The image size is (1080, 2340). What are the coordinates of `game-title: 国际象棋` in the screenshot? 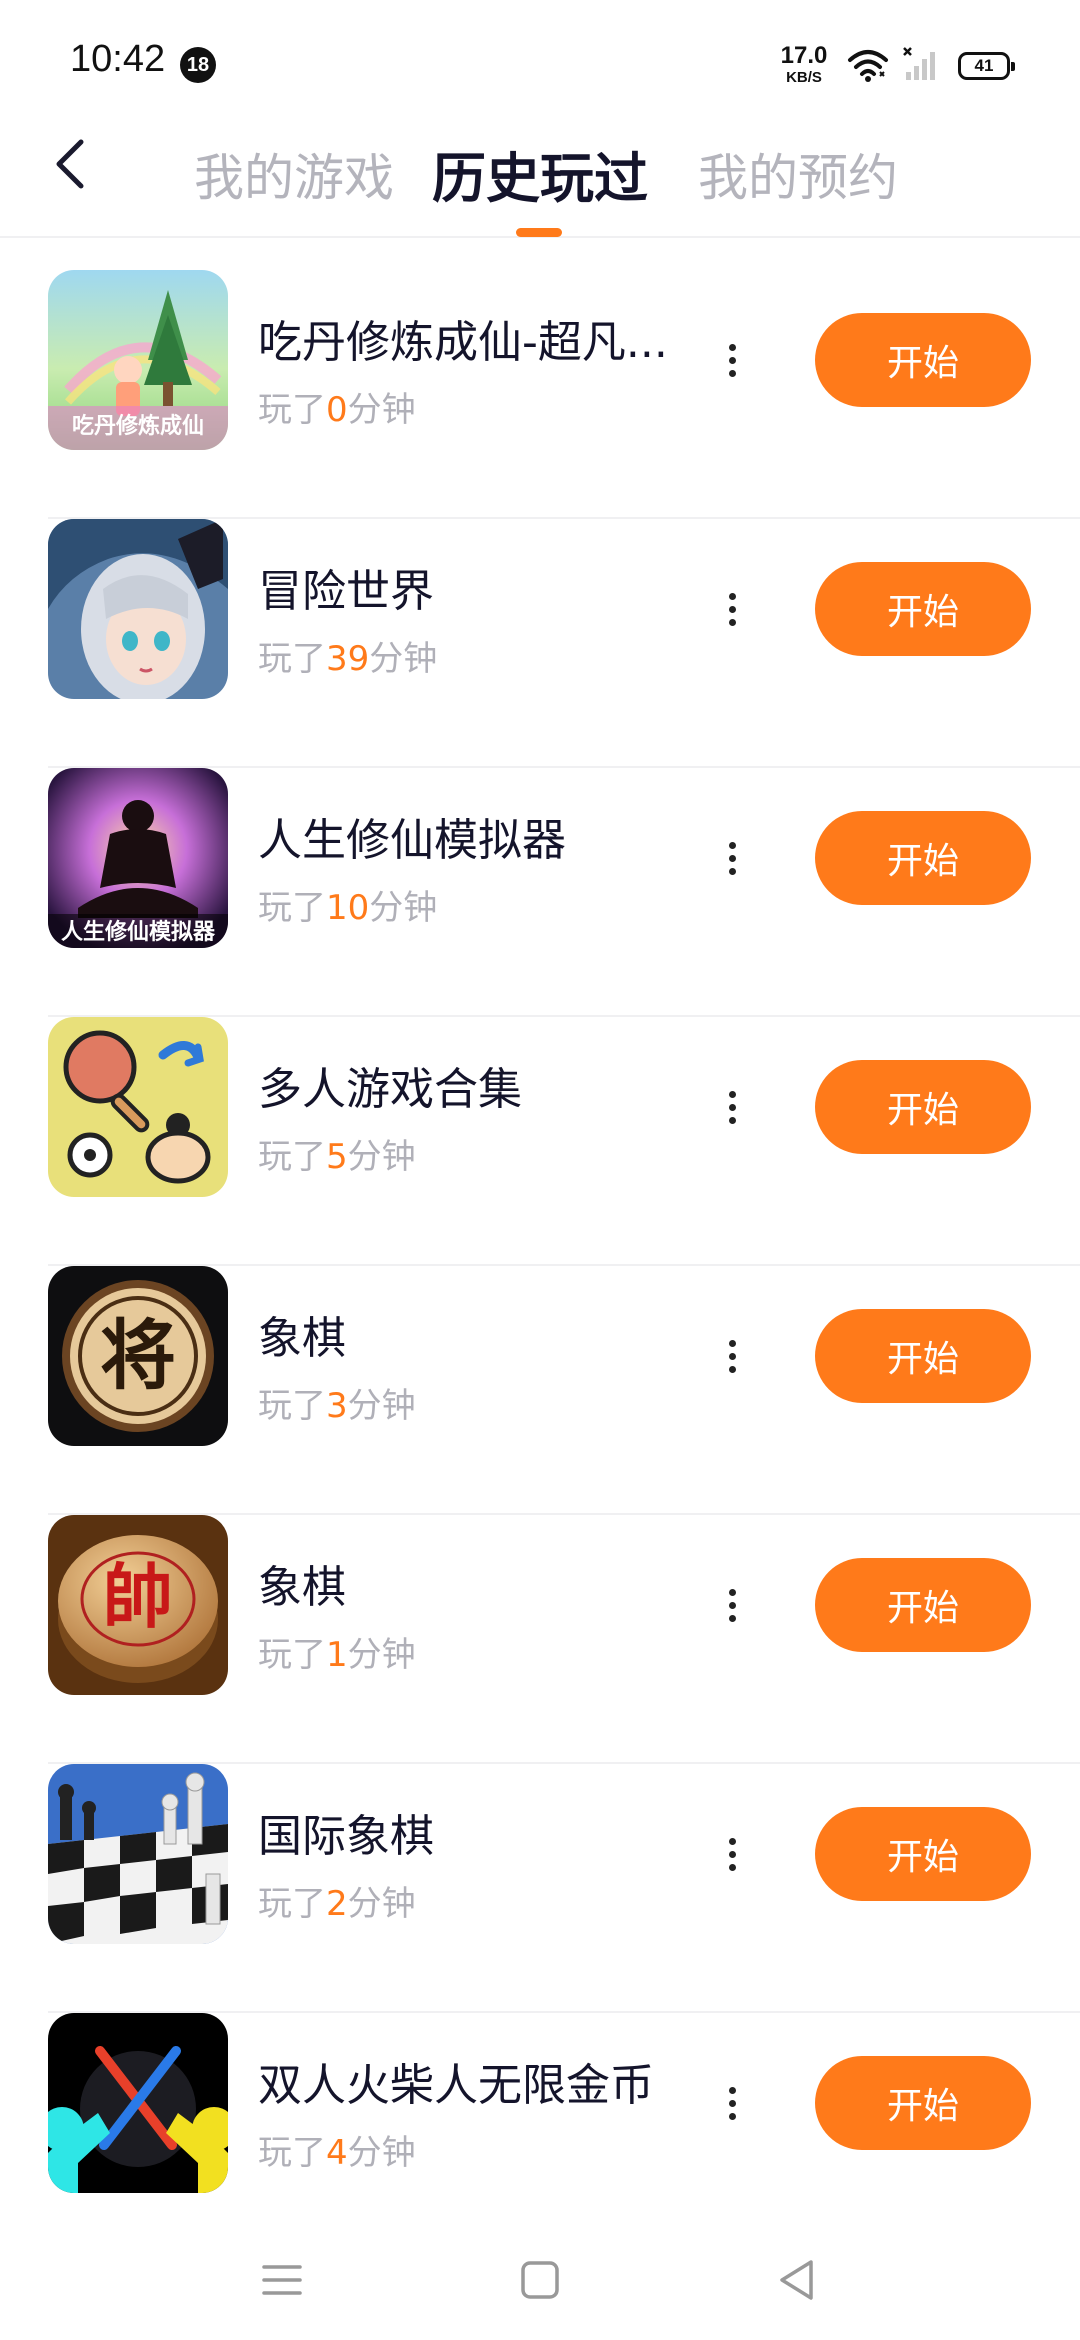 It's located at (346, 1836).